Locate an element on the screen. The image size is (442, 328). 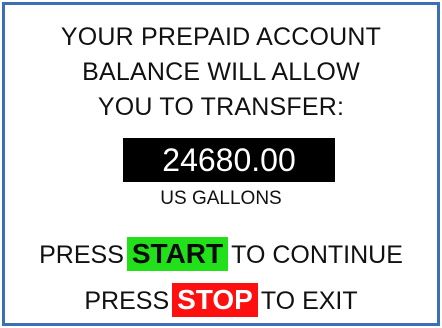
exit-prompt: PRESS STOP TO EXIT is located at coordinates (221, 301).